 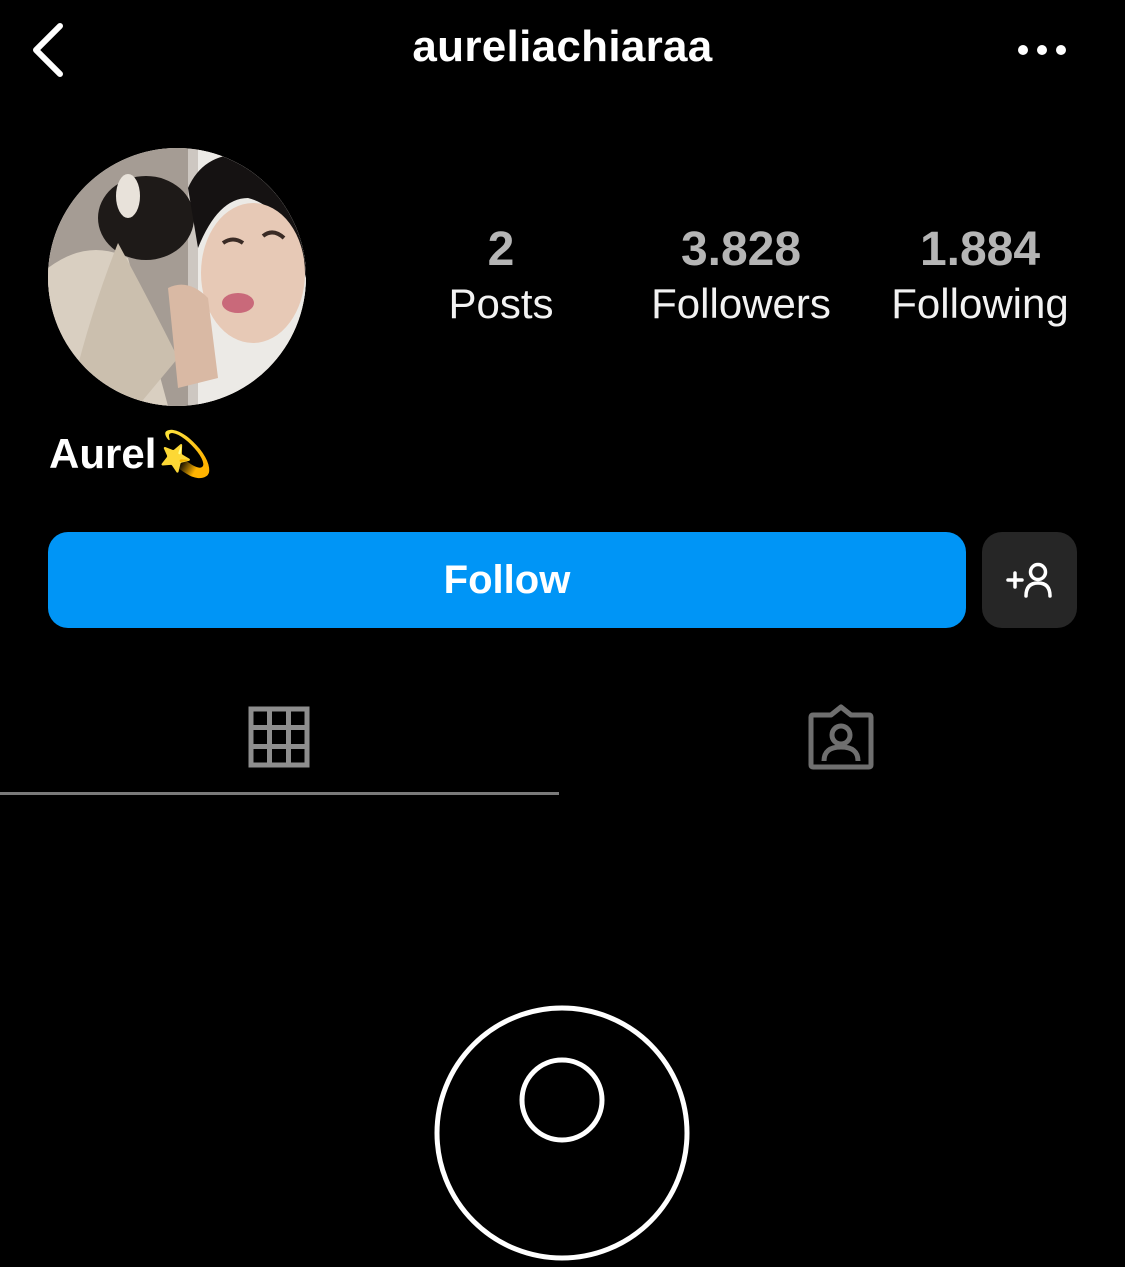 I want to click on display-name-text: Aurel, so click(x=103, y=453).